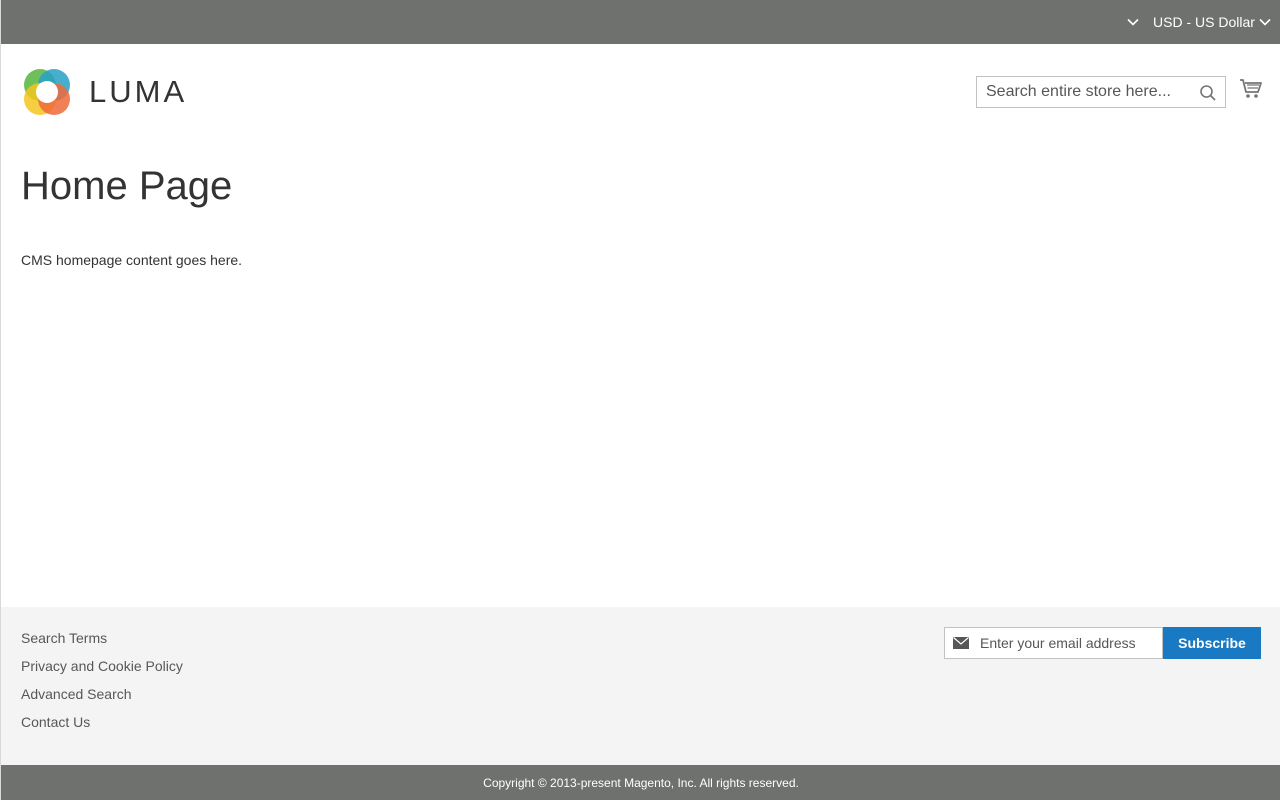  I want to click on footer-link-privacy: Privacy and Cookie Policy, so click(102, 671).